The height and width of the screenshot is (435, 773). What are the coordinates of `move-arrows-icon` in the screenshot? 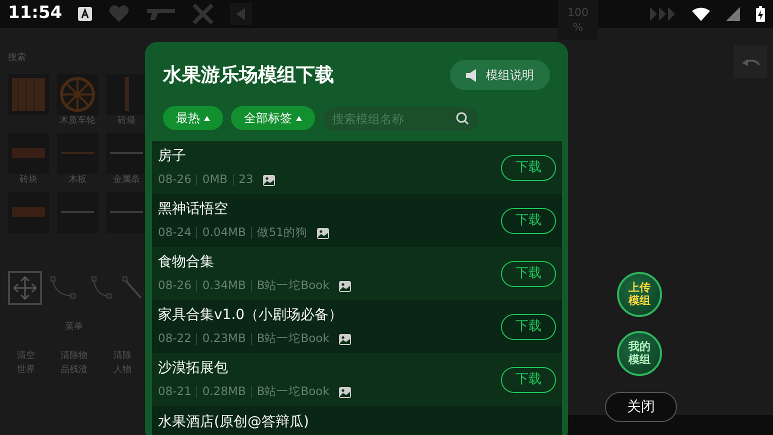 It's located at (25, 288).